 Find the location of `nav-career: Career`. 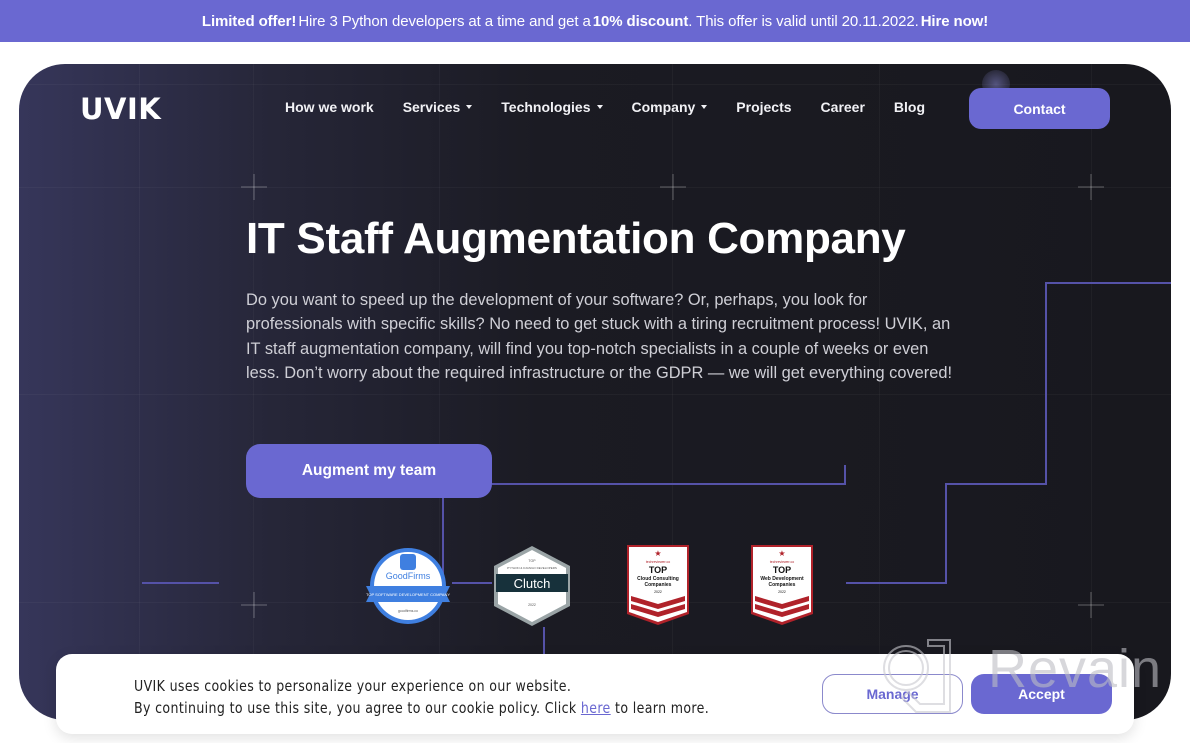

nav-career: Career is located at coordinates (843, 107).